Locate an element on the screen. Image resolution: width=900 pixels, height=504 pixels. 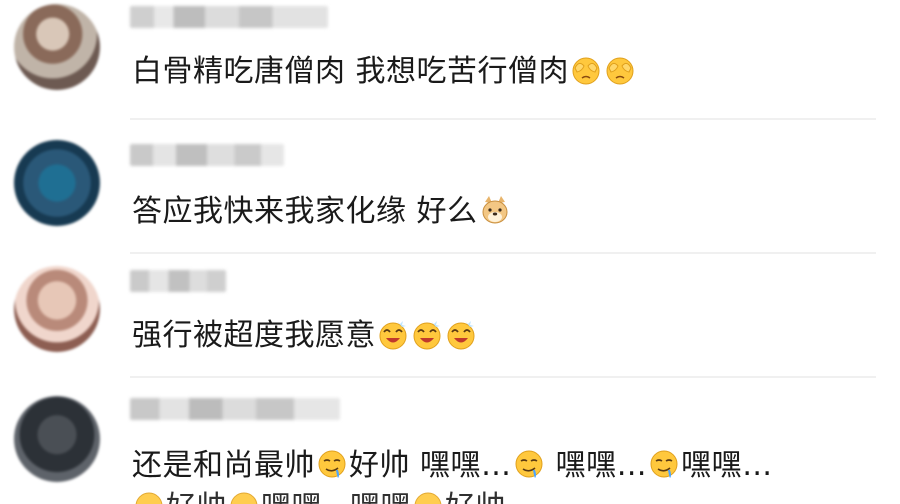
comment-text: 强行被超度我愿意 is located at coordinates (305, 336).